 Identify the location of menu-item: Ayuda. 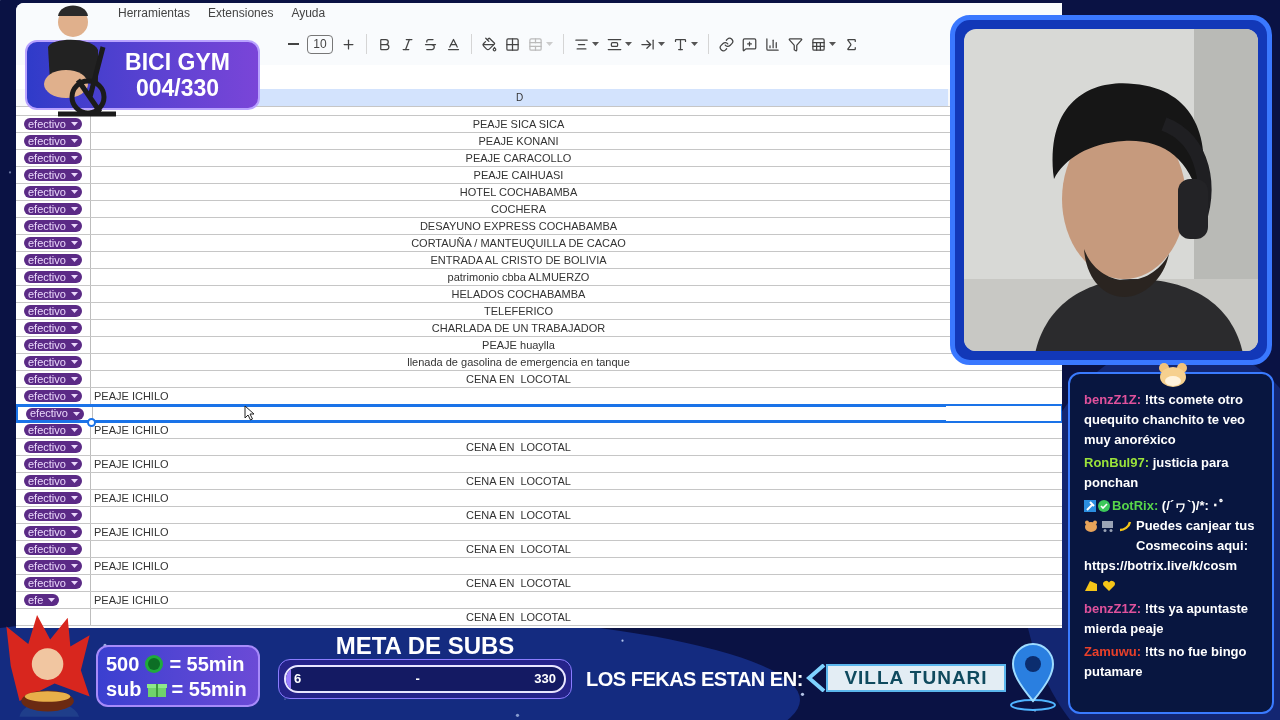
(308, 13).